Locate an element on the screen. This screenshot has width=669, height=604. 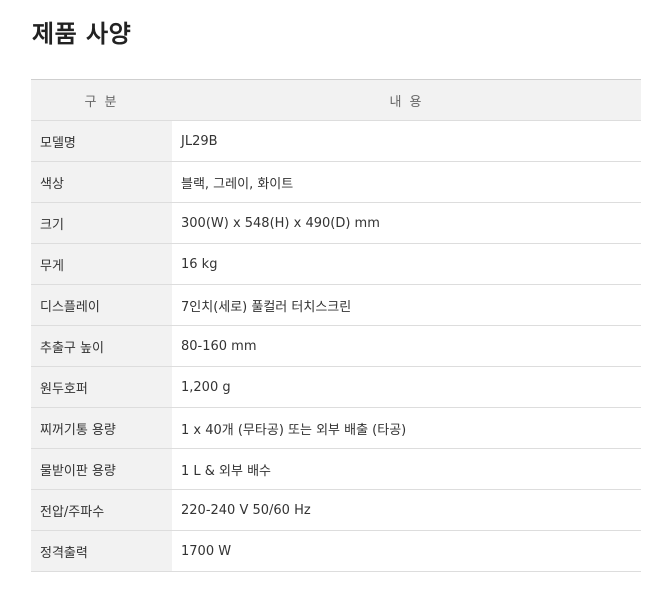
page-title: 제품 사양 is located at coordinates (82, 34).